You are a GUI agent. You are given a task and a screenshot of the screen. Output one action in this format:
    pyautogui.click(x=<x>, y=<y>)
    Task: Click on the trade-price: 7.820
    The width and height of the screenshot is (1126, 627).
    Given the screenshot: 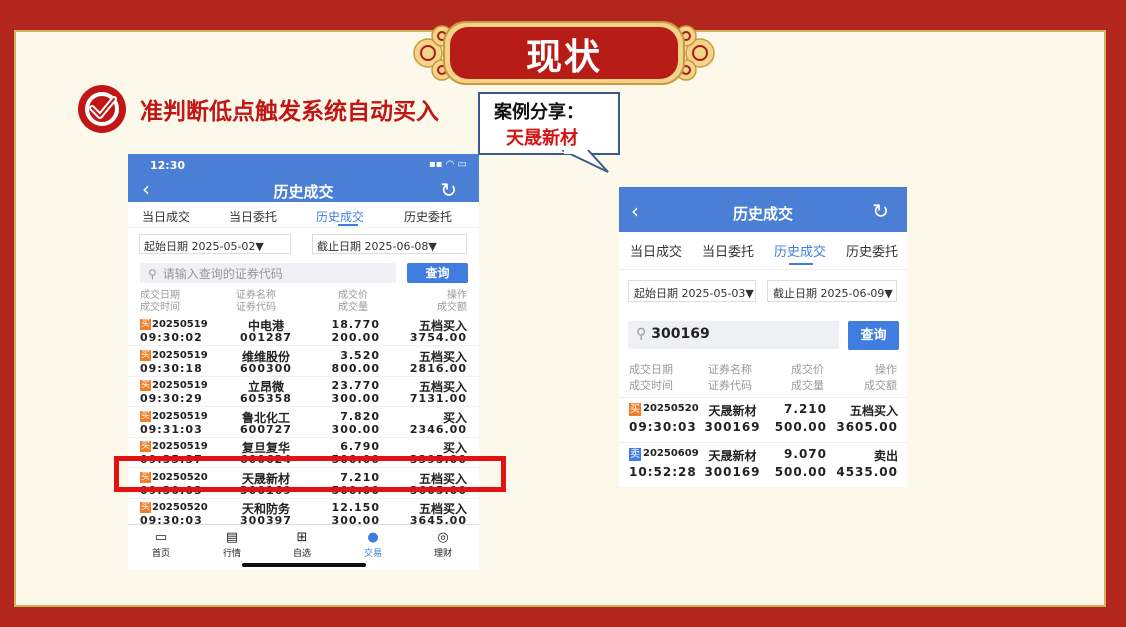 What is the action you would take?
    pyautogui.click(x=360, y=416)
    